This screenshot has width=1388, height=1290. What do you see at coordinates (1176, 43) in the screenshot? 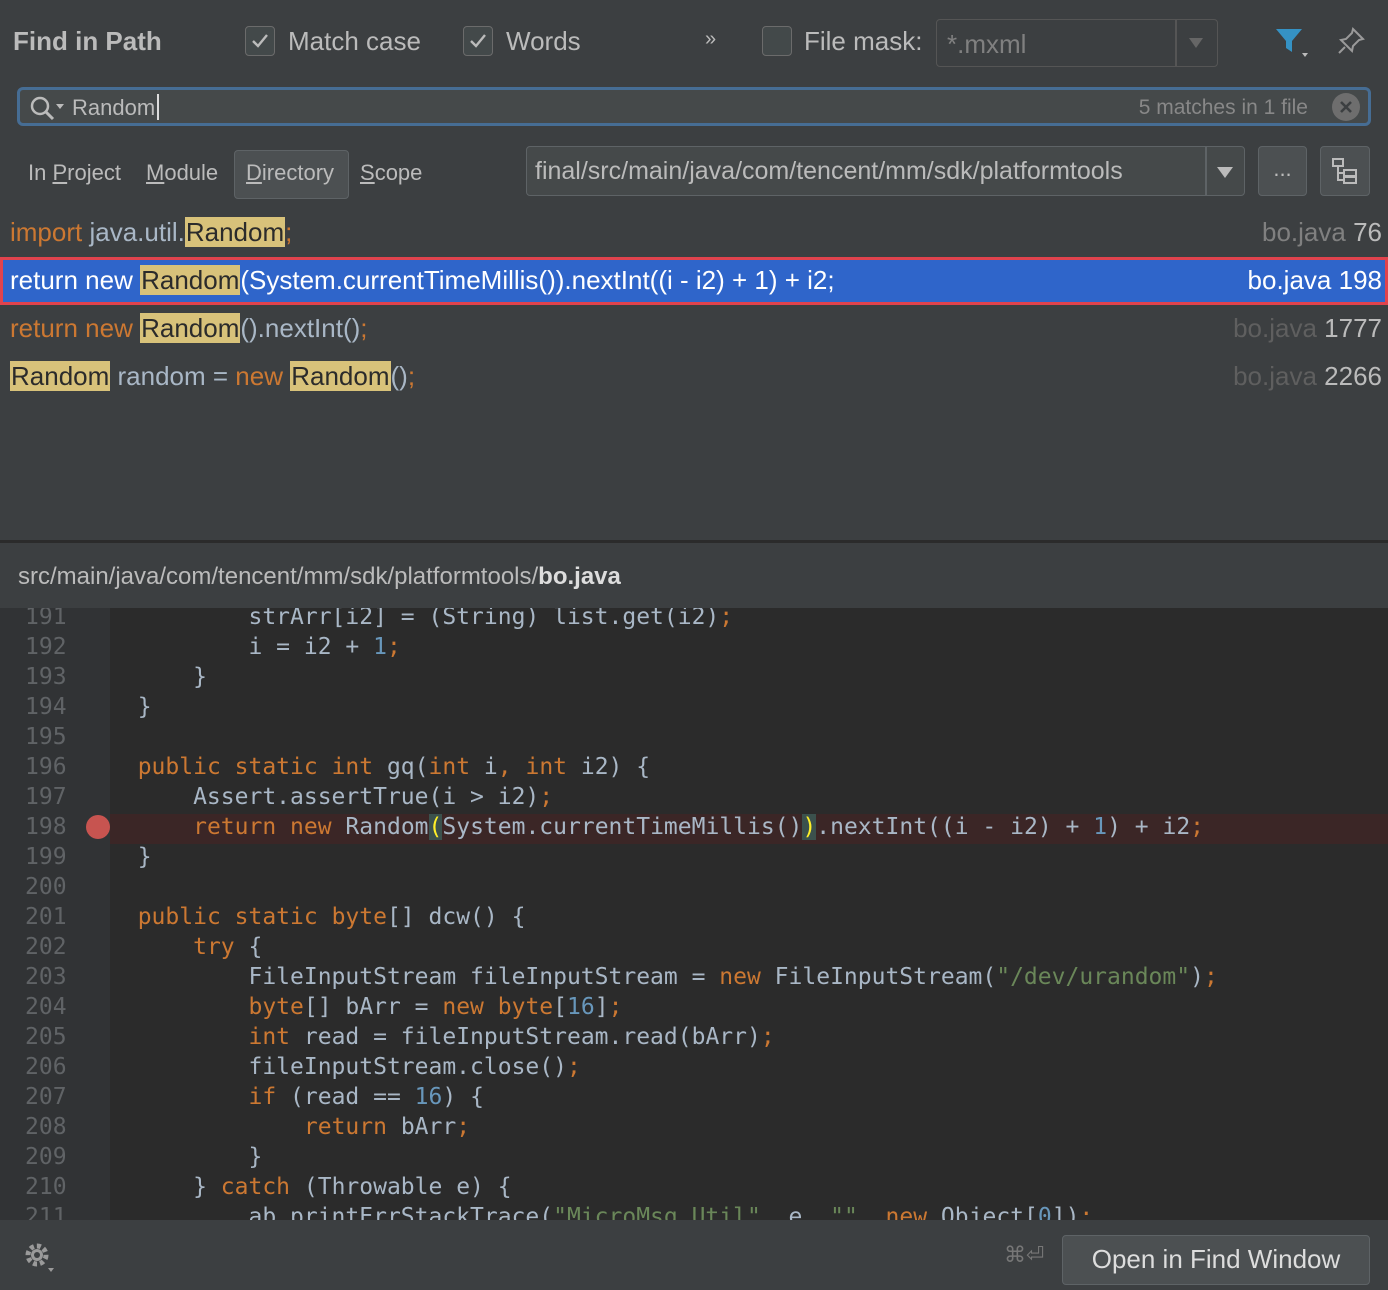
I see `divider` at bounding box center [1176, 43].